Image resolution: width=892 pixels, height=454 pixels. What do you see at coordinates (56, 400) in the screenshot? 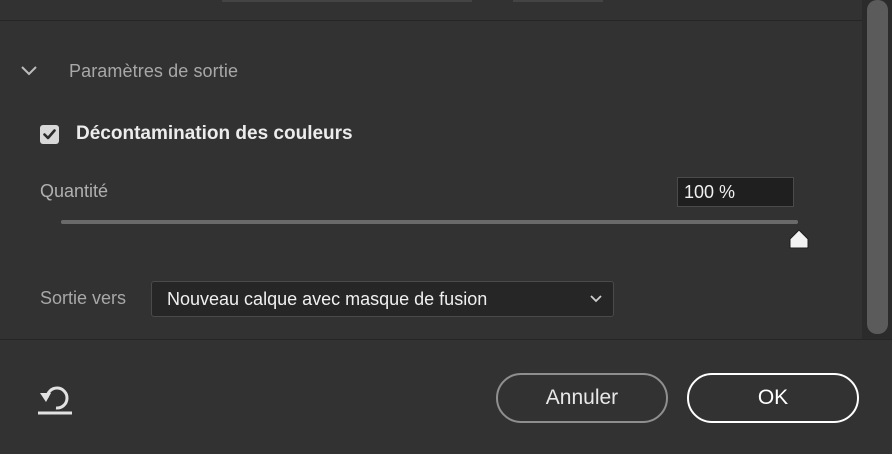
I see `reset-icon` at bounding box center [56, 400].